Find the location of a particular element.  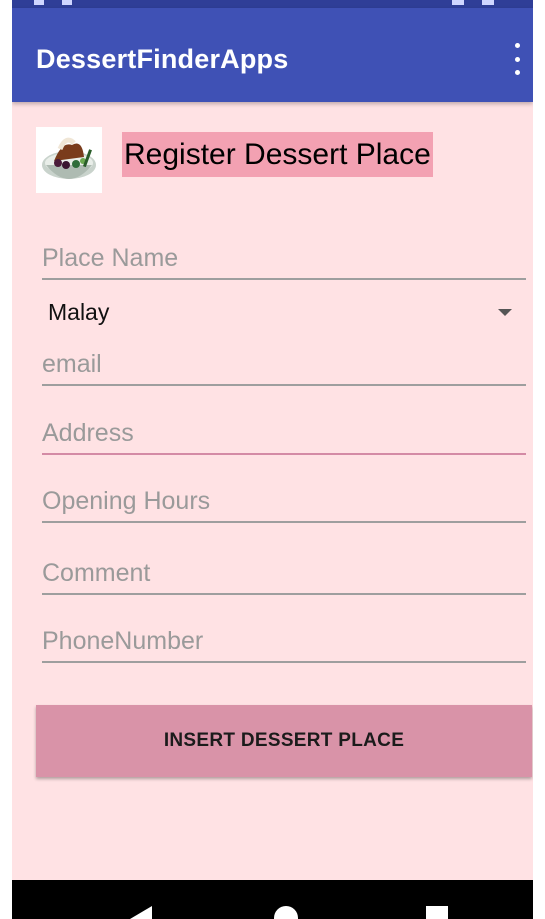

dropdown-arrow-icon is located at coordinates (505, 312).